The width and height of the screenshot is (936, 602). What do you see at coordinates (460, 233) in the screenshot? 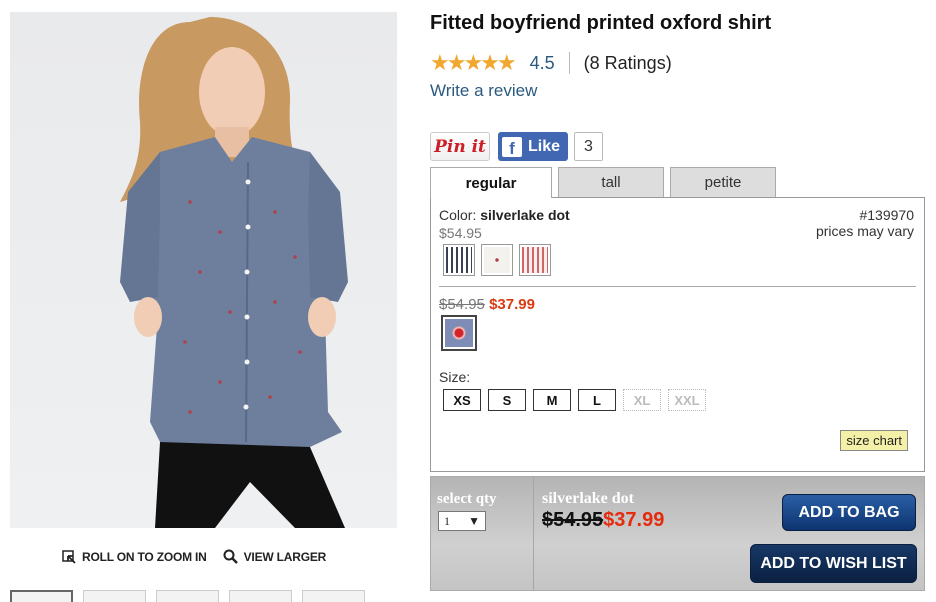
I see `base-price: $54.95` at bounding box center [460, 233].